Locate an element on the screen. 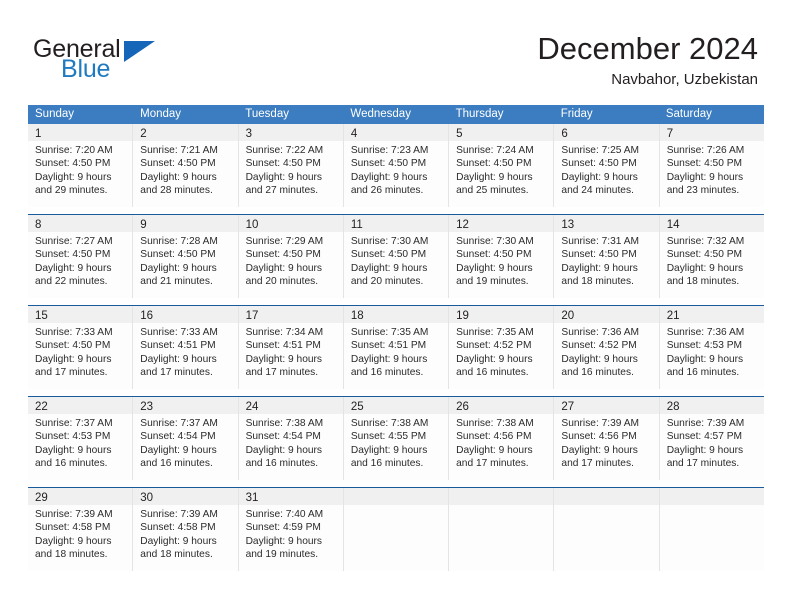 Image resolution: width=792 pixels, height=612 pixels. day-number-band: 11 is located at coordinates (396, 223).